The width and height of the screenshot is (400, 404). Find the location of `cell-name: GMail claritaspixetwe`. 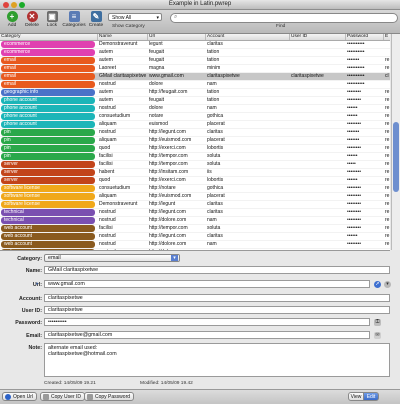

cell-name: GMail claritaspixetwe is located at coordinates (123, 76).